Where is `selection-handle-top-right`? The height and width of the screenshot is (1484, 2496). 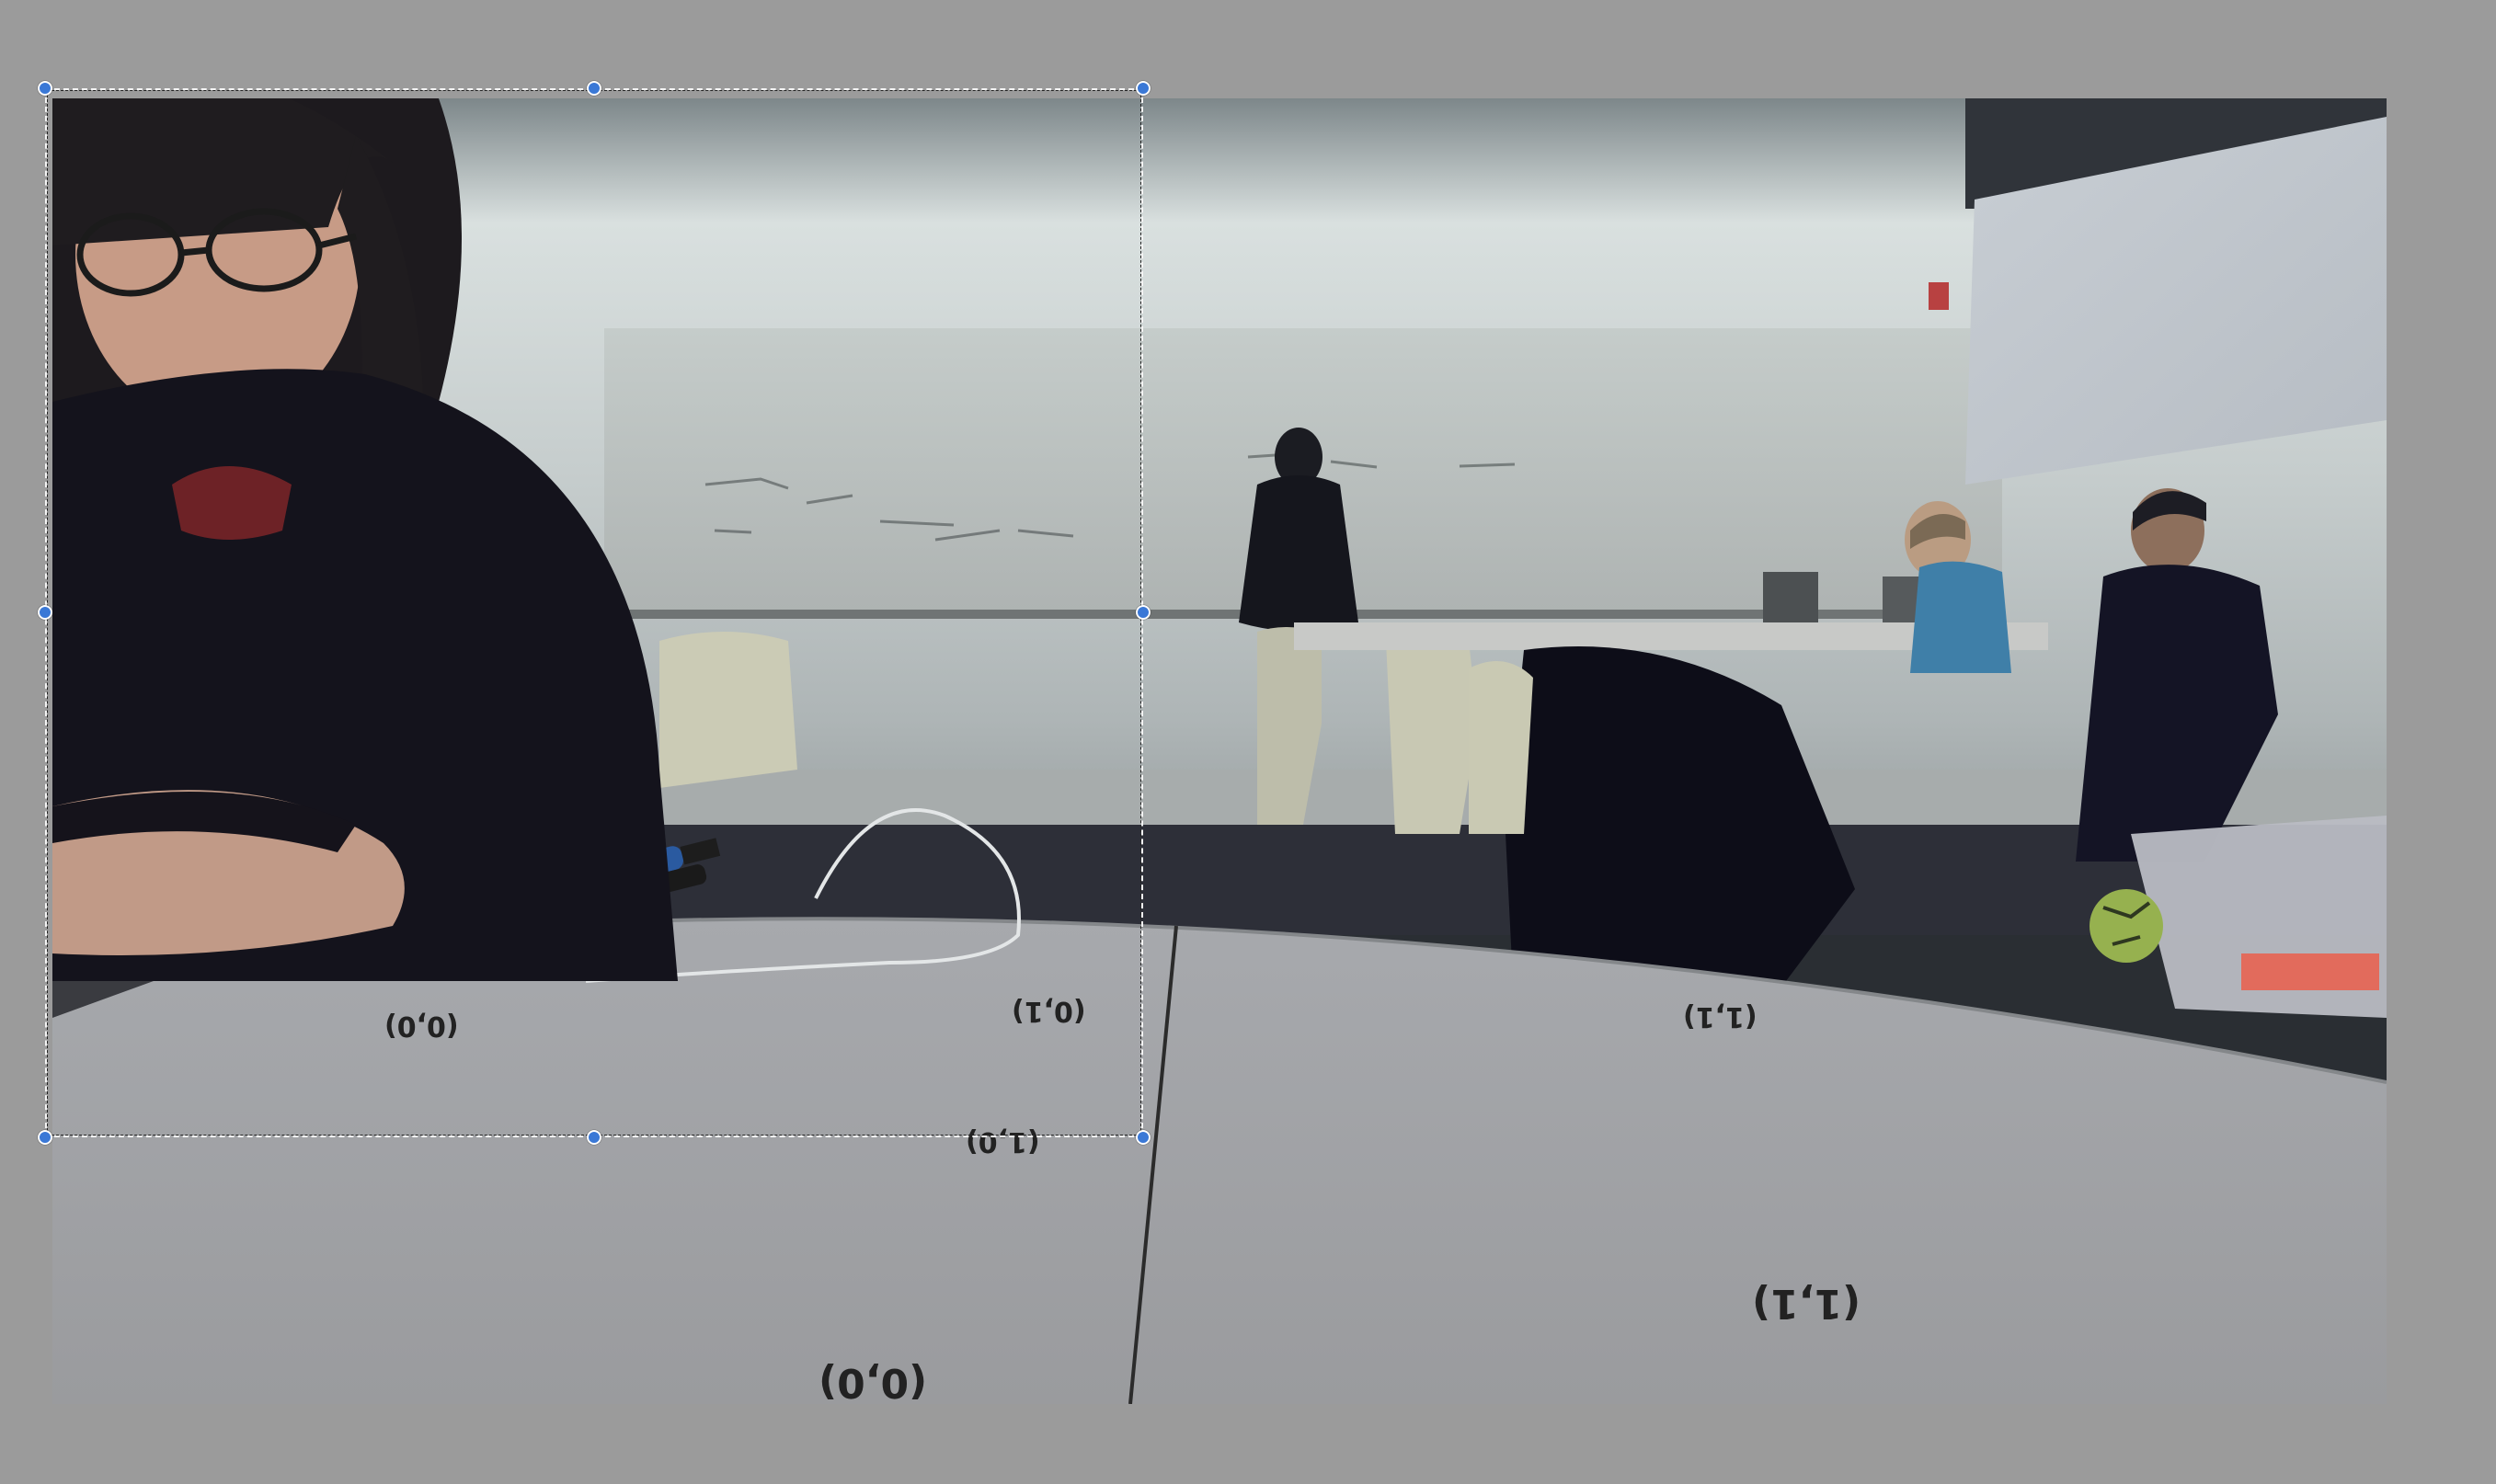
selection-handle-top-right is located at coordinates (1143, 89).